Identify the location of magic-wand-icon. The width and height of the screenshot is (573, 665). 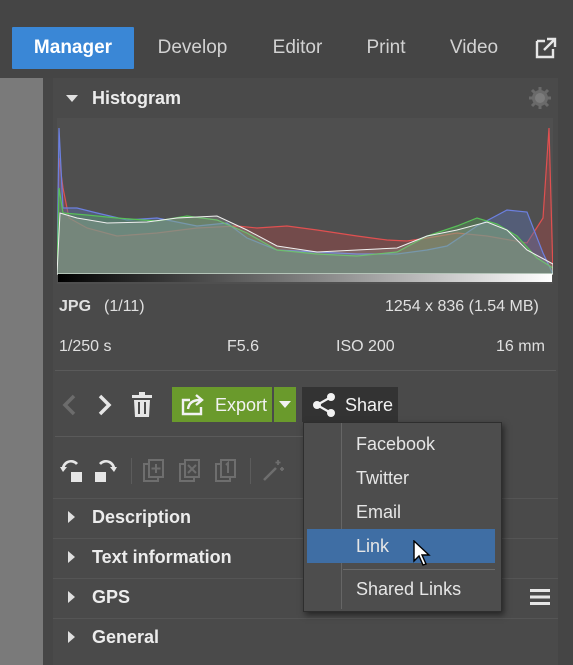
(273, 471).